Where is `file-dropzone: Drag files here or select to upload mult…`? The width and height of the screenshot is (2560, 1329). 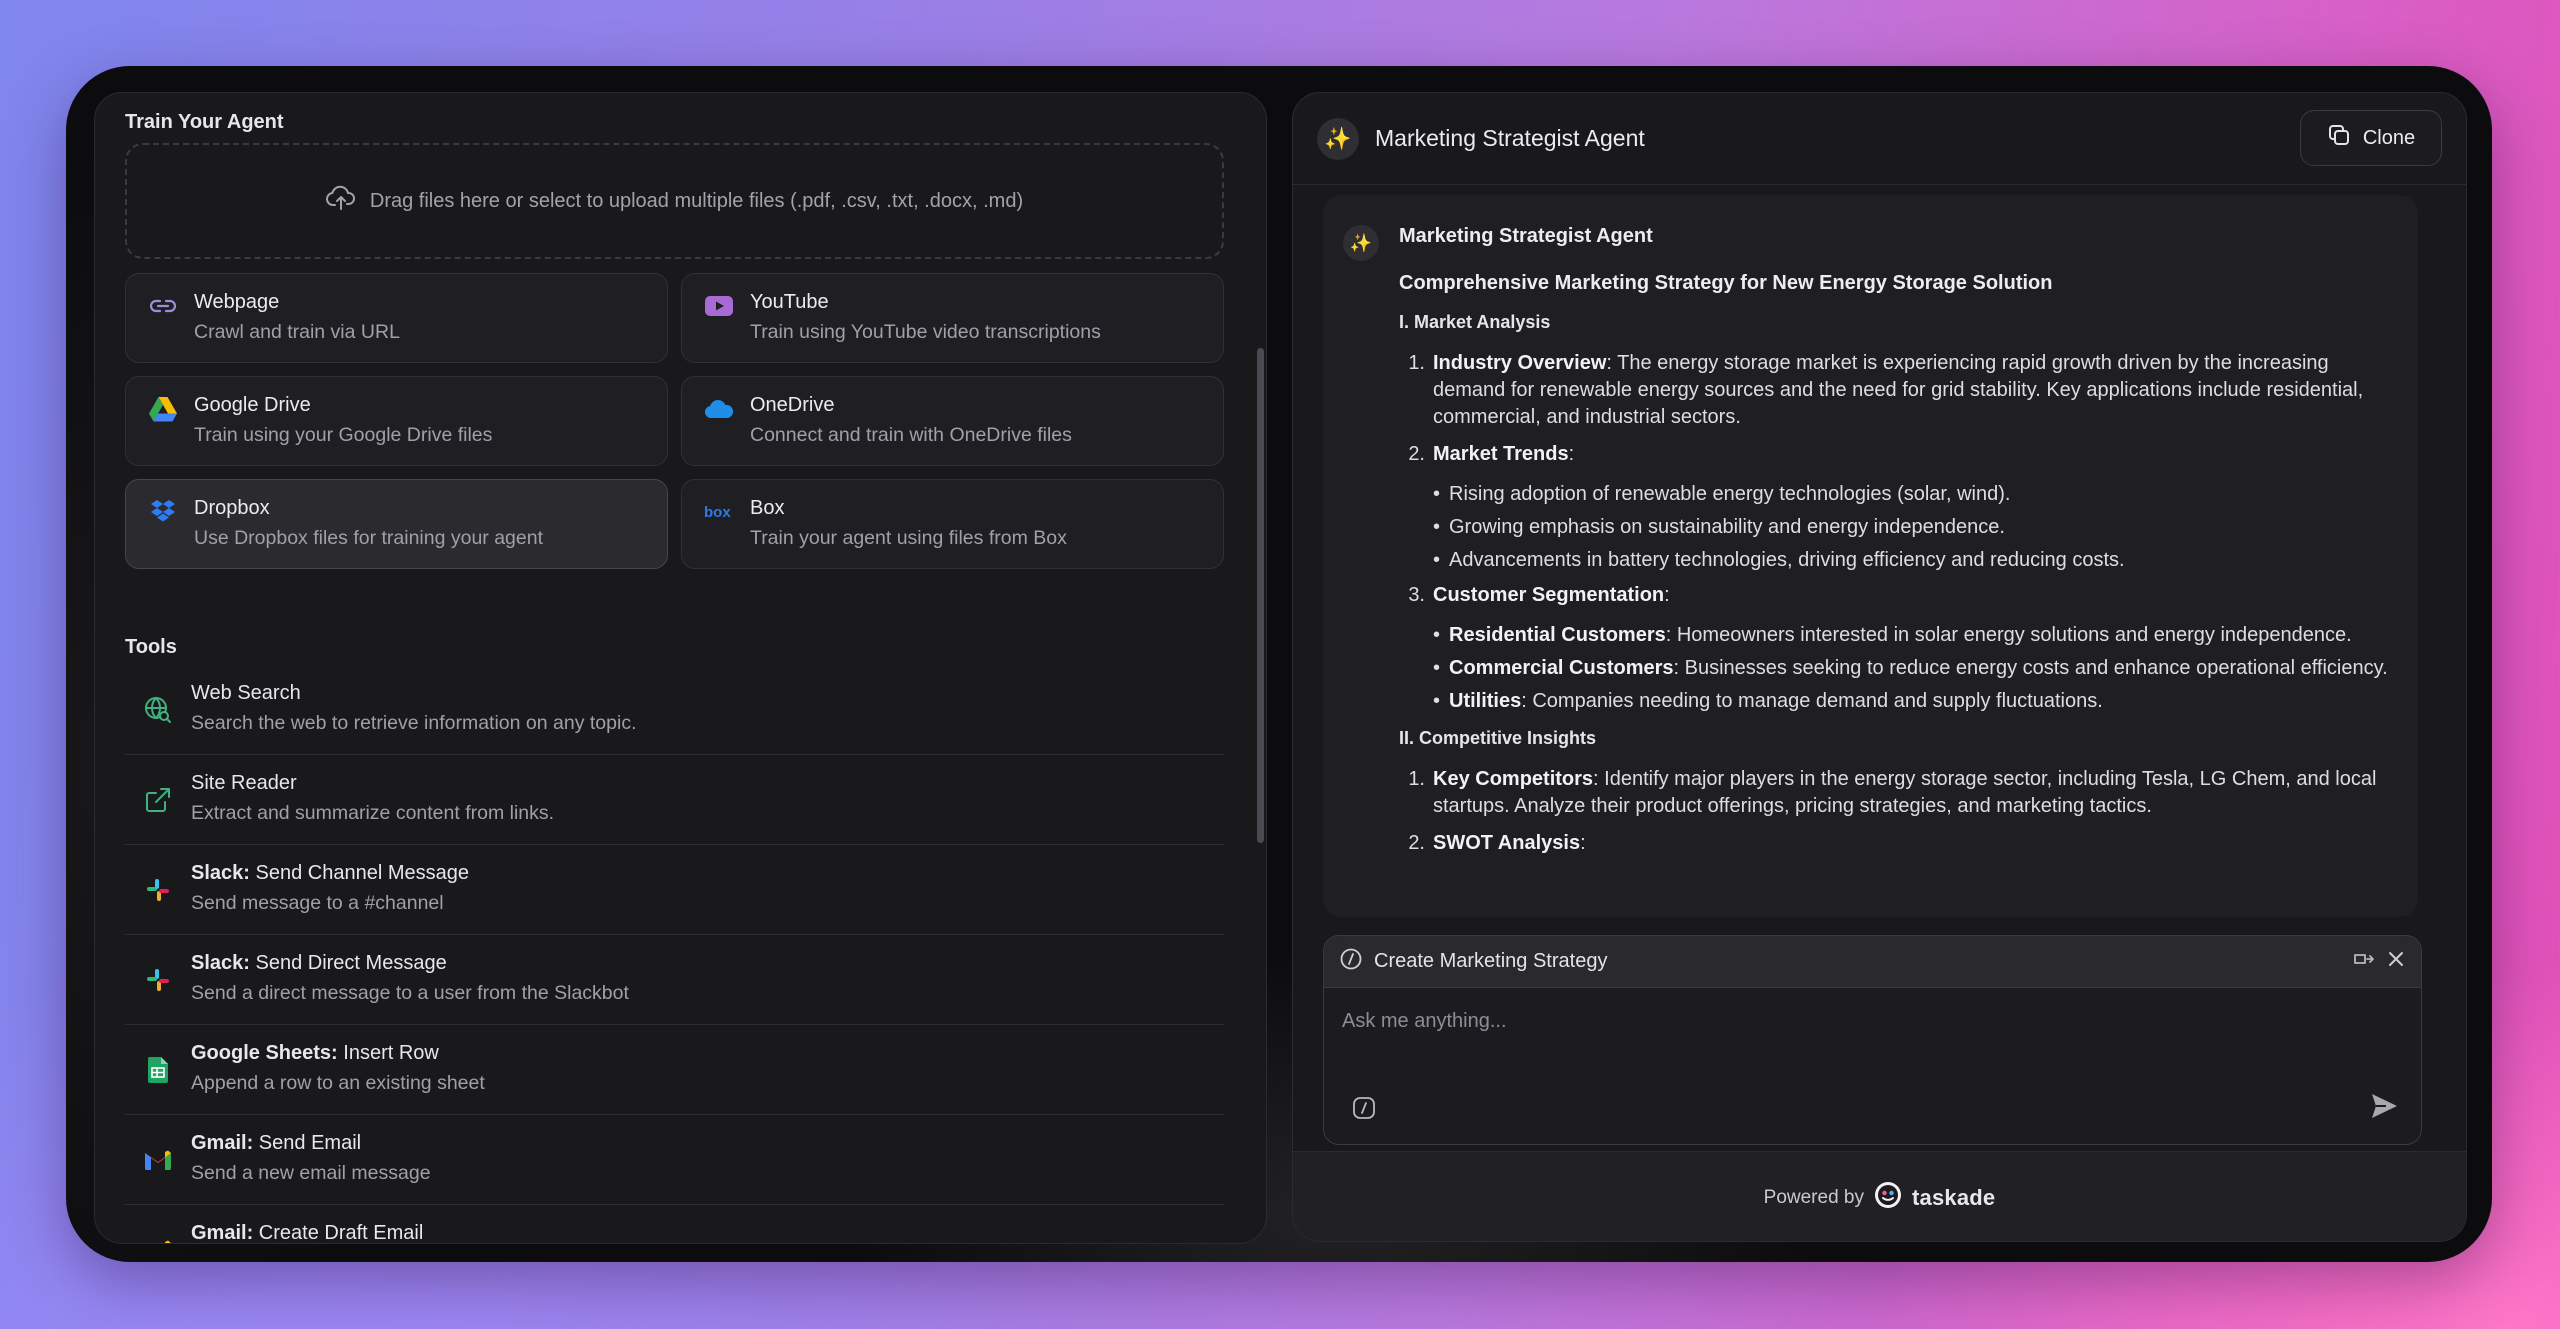
file-dropzone: Drag files here or select to upload mult… is located at coordinates (674, 201).